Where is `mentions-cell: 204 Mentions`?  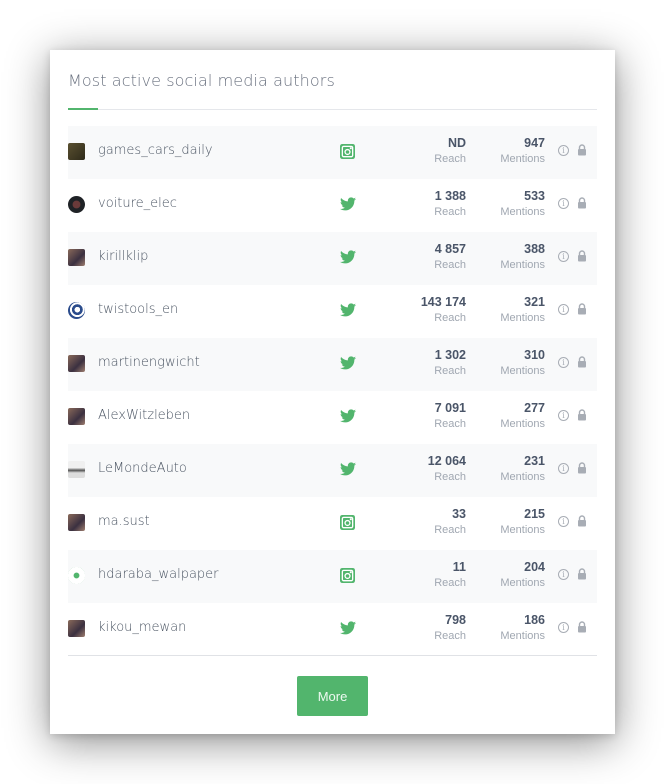
mentions-cell: 204 Mentions is located at coordinates (522, 575).